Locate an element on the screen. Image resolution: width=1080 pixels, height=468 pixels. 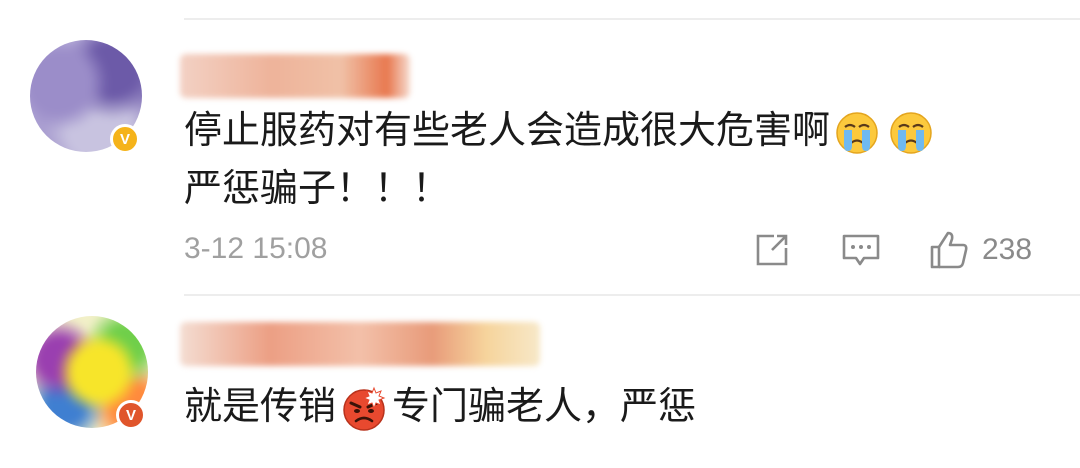
comment-text: 停止服药对有些老人会造成很大危害啊 is located at coordinates (507, 130).